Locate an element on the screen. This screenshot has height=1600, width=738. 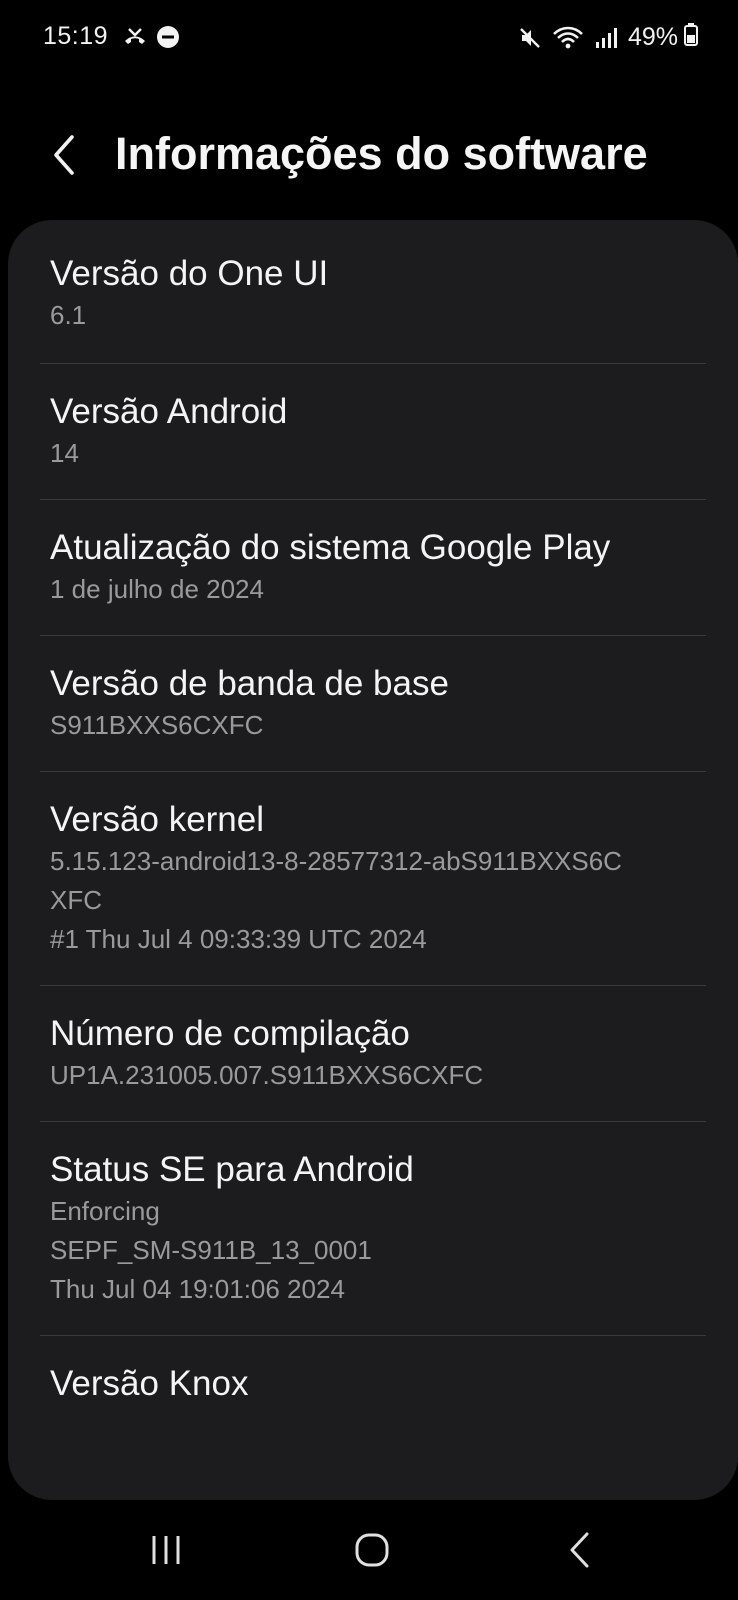
battery-percent: 49% is located at coordinates (652, 37).